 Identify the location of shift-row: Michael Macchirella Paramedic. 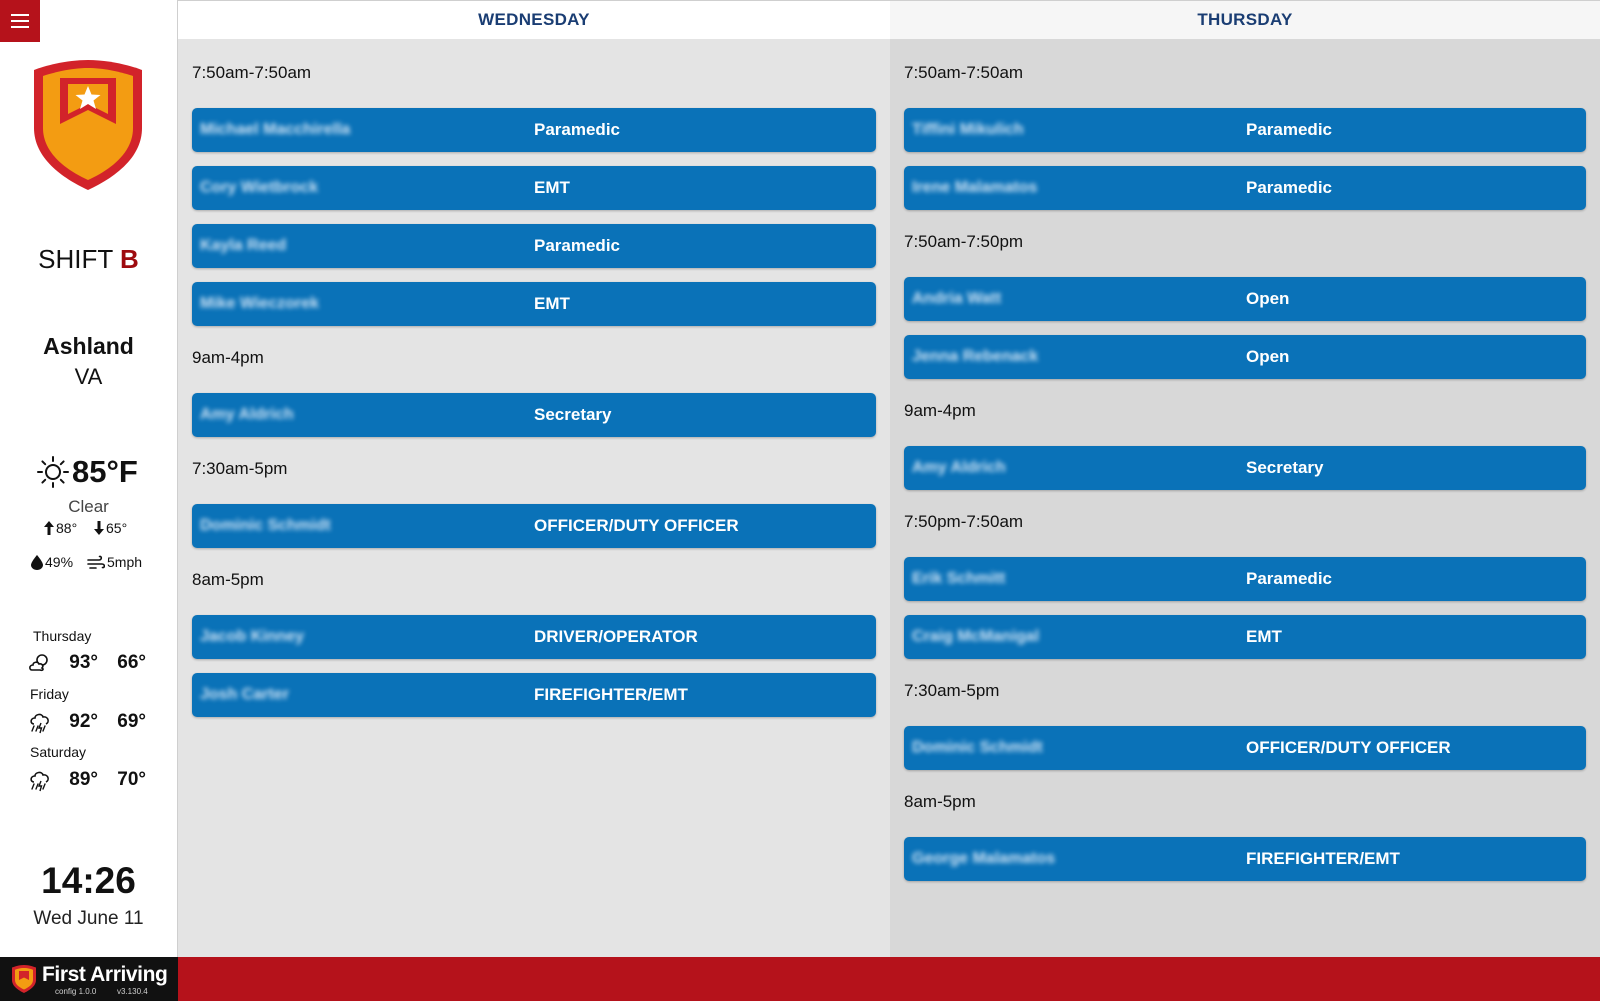
(534, 130).